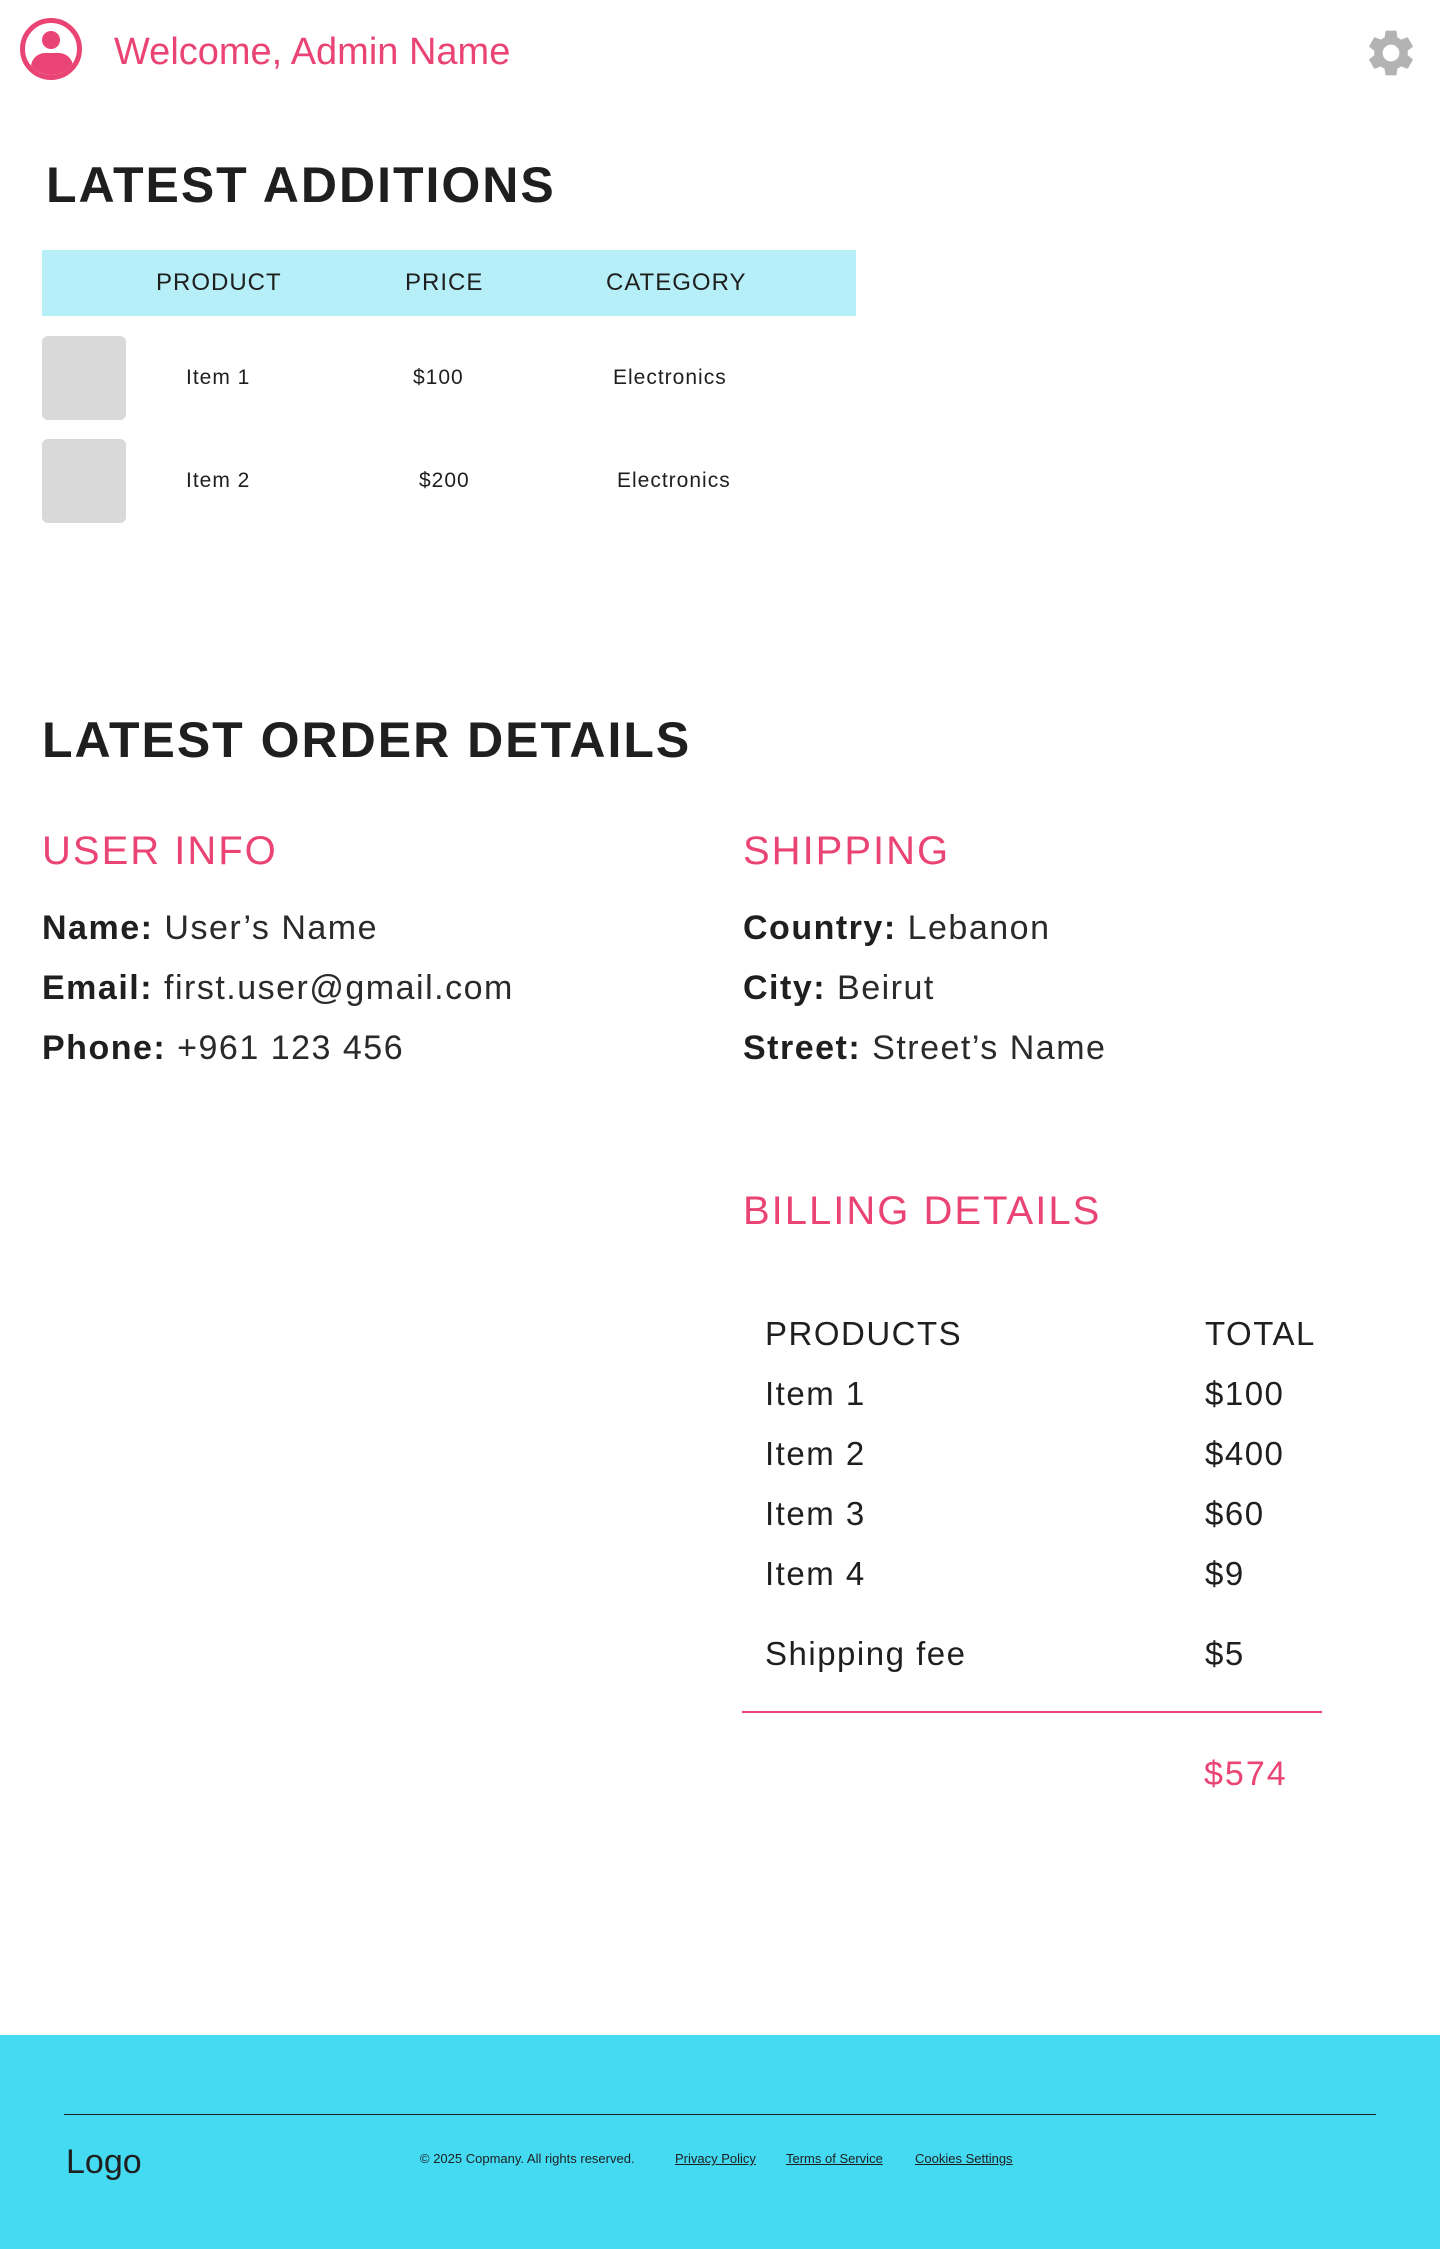 This screenshot has width=1440, height=2249. Describe the element at coordinates (291, 1048) in the screenshot. I see `user-phone-value: +961 123 456` at that location.